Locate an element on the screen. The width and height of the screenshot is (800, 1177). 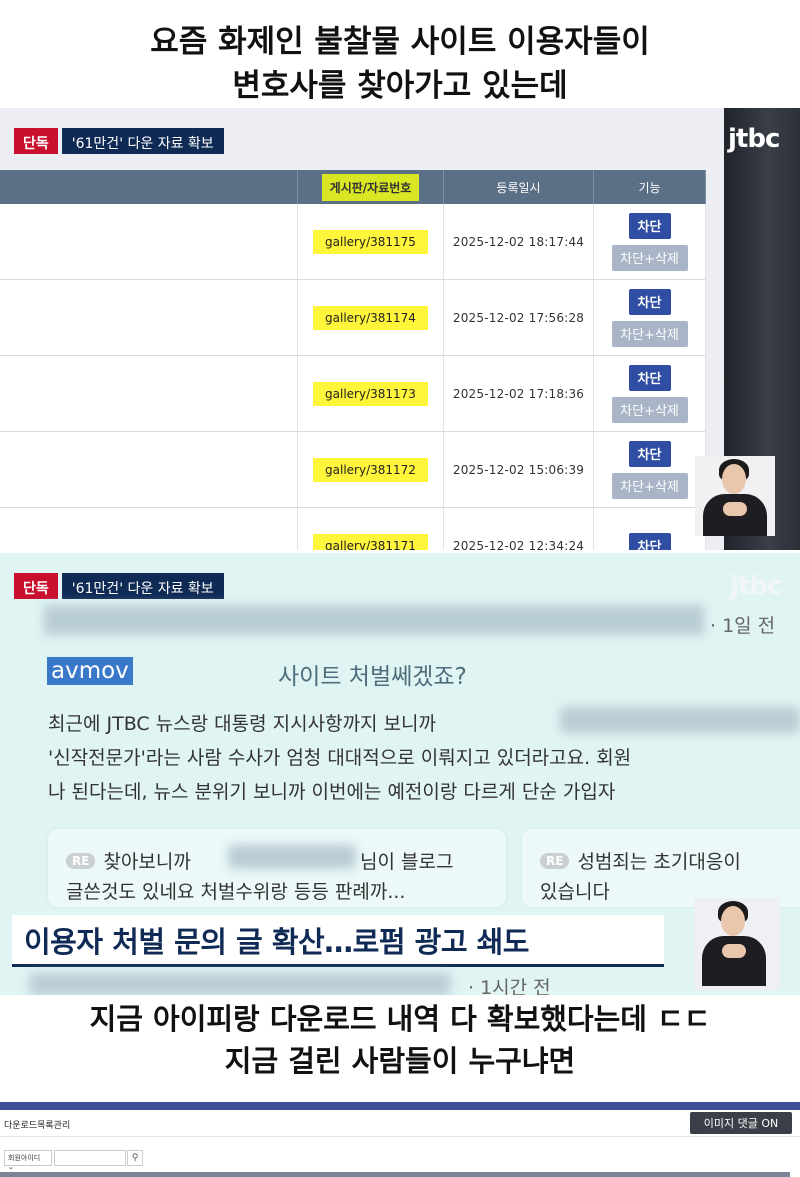
post-time: · 1시간 전 is located at coordinates (509, 986).